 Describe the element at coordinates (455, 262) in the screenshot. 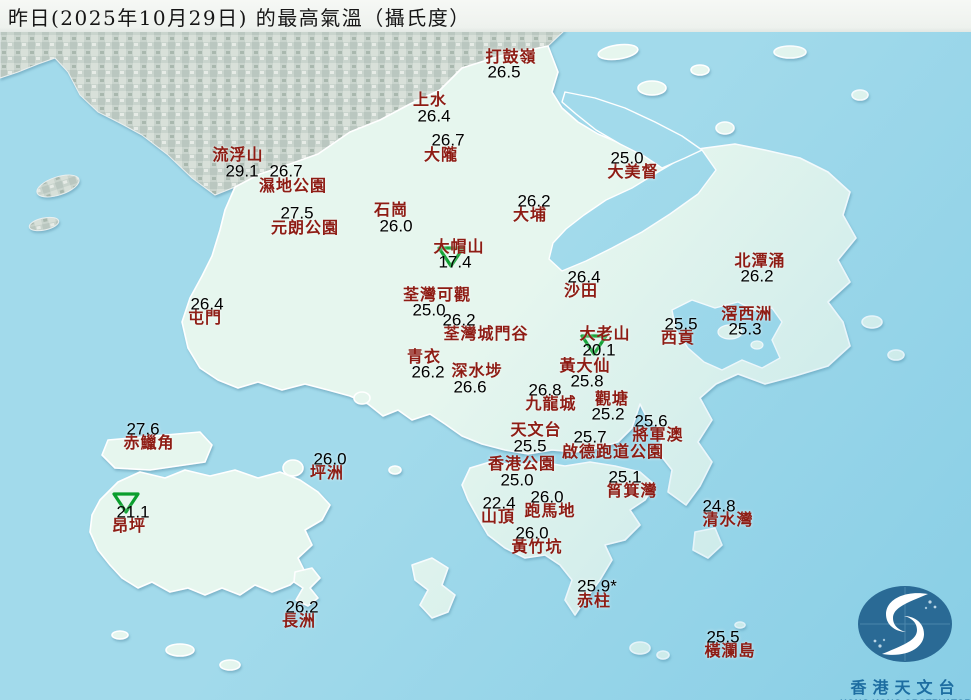

I see `station-value: 17.4` at that location.